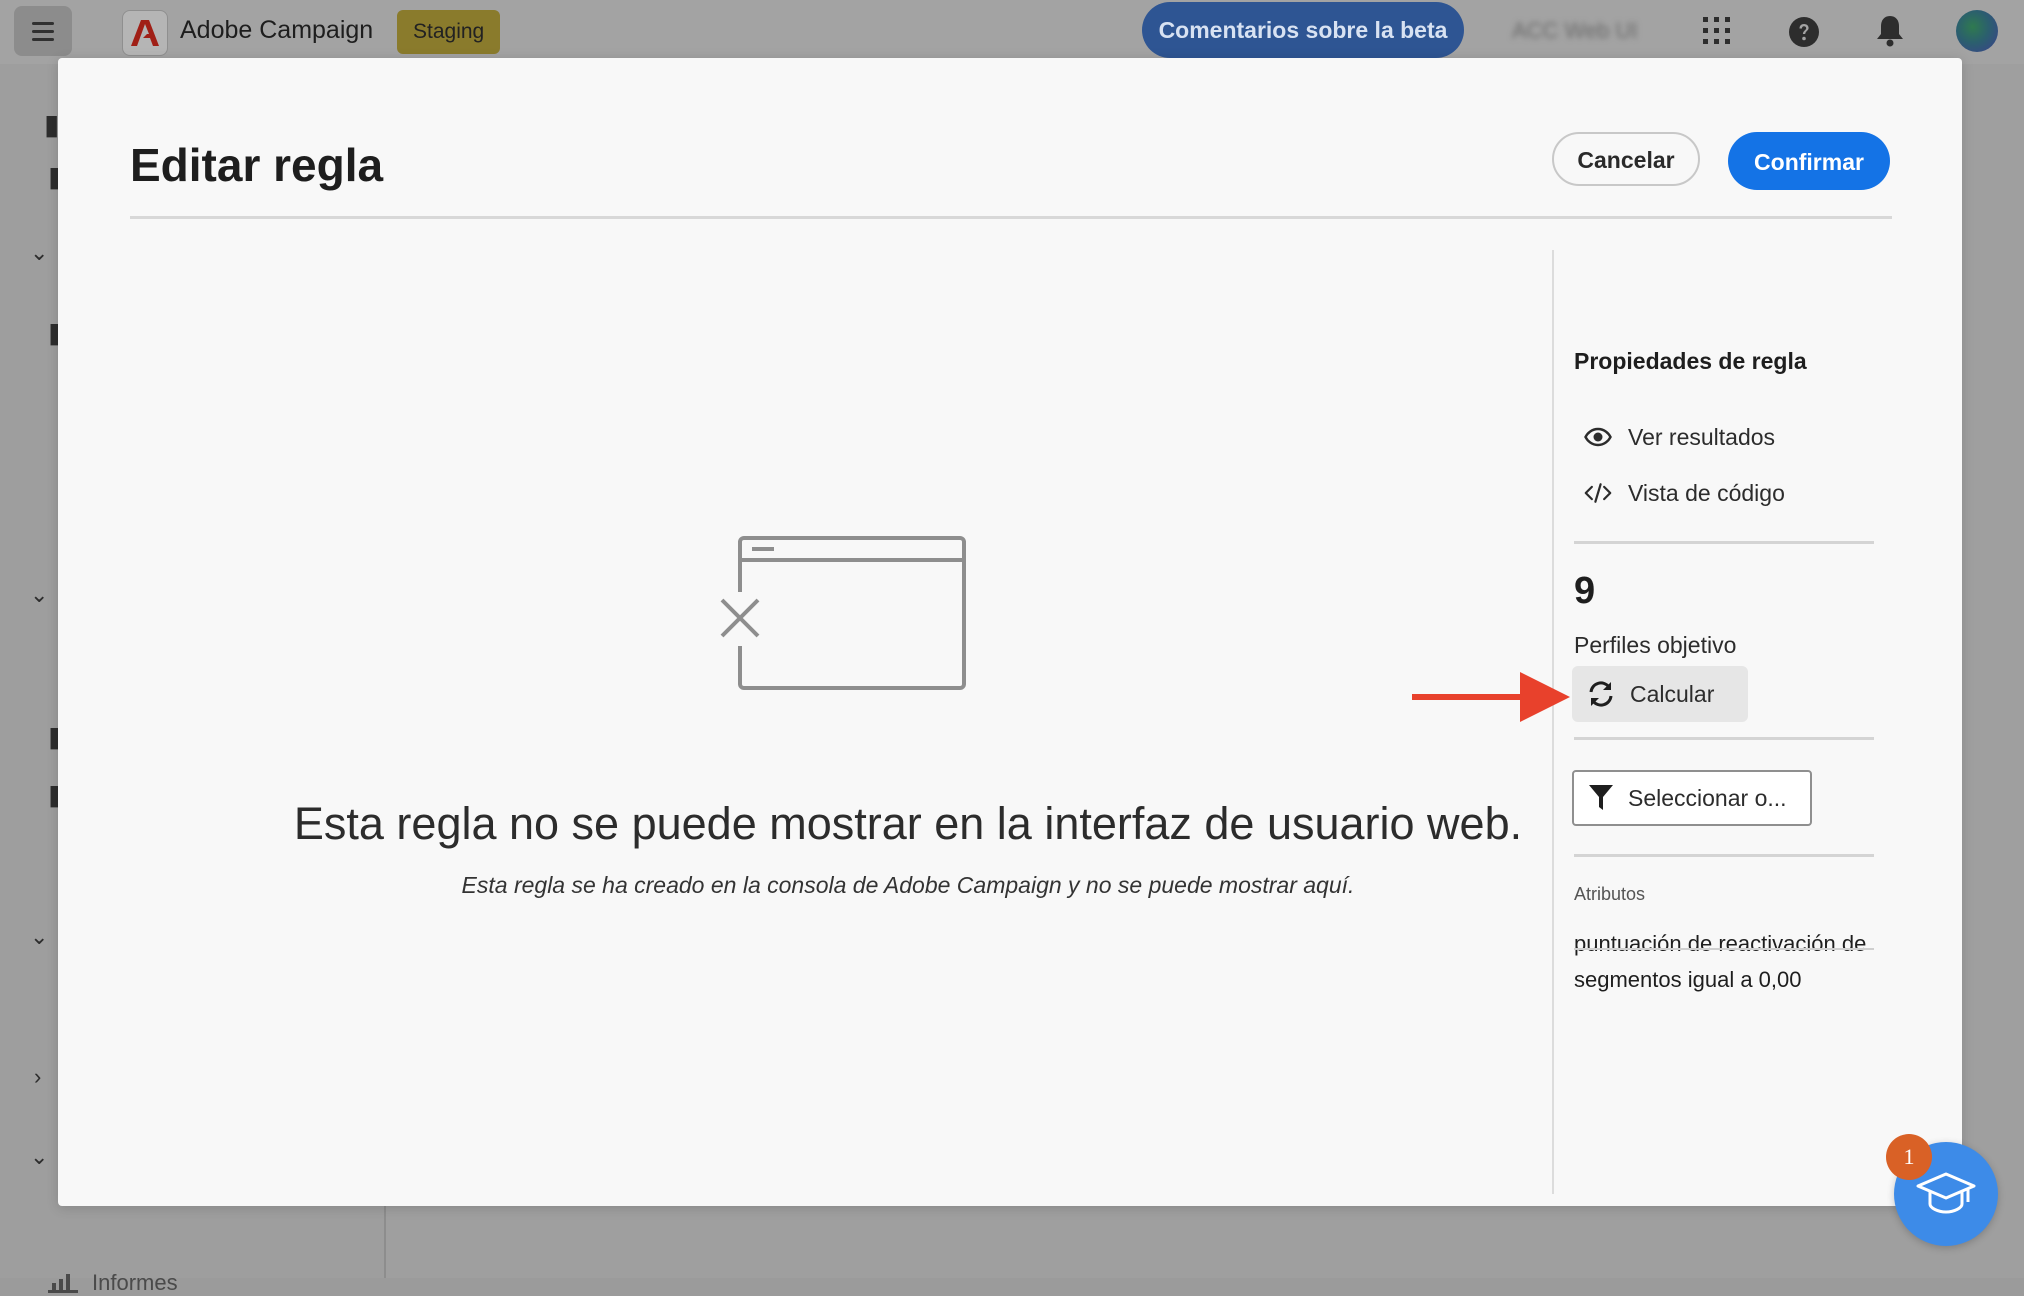  What do you see at coordinates (1890, 31) in the screenshot?
I see `notifications-bell-icon` at bounding box center [1890, 31].